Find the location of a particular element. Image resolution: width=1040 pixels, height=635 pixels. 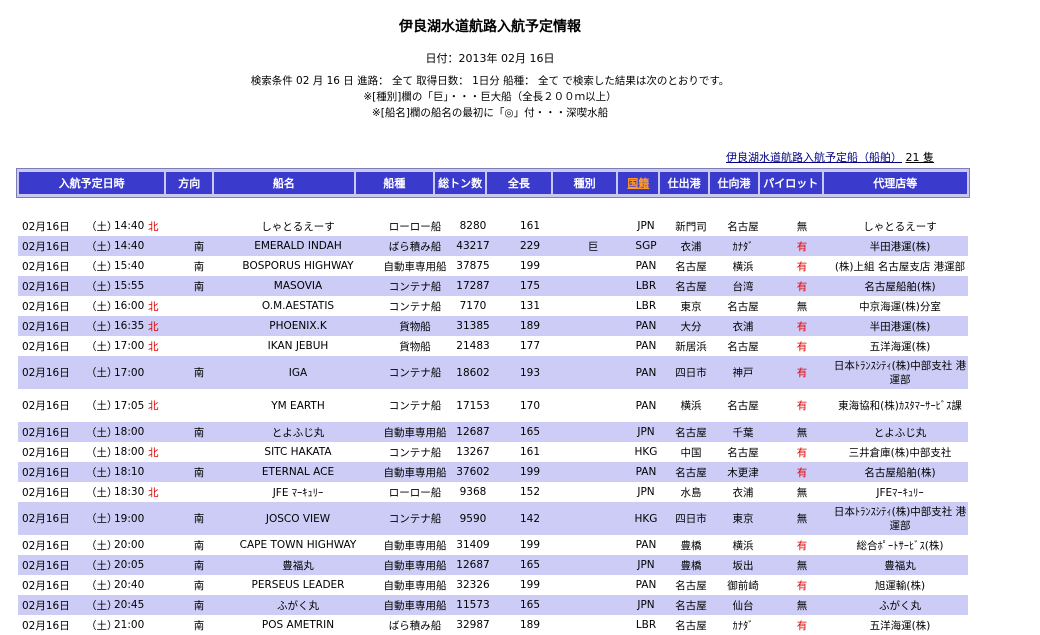

note-deep-draft: ※[船名]欄の船名の最初に「◎」付・・・深喫水船 is located at coordinates (490, 113).